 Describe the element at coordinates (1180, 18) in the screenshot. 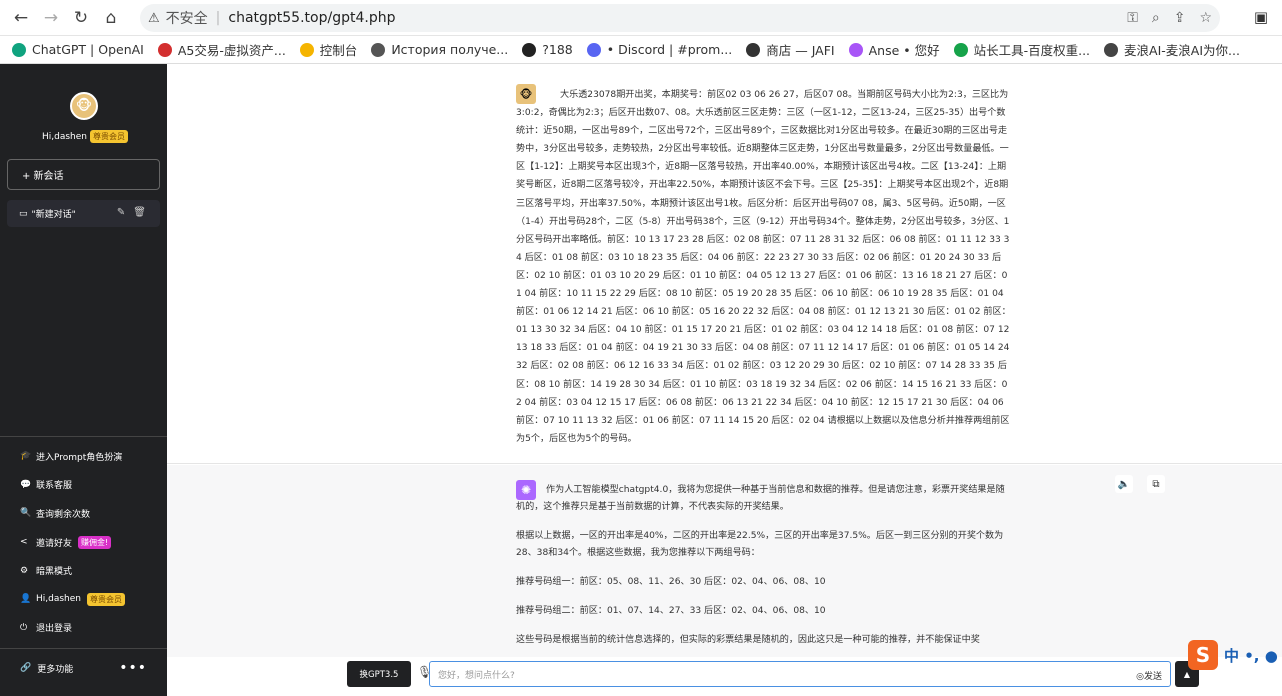

I see `share-icon: ⇪` at that location.